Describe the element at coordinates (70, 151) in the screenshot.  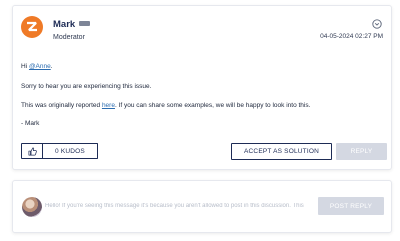
I see `kudos-count-button: 0 KUDOS` at that location.